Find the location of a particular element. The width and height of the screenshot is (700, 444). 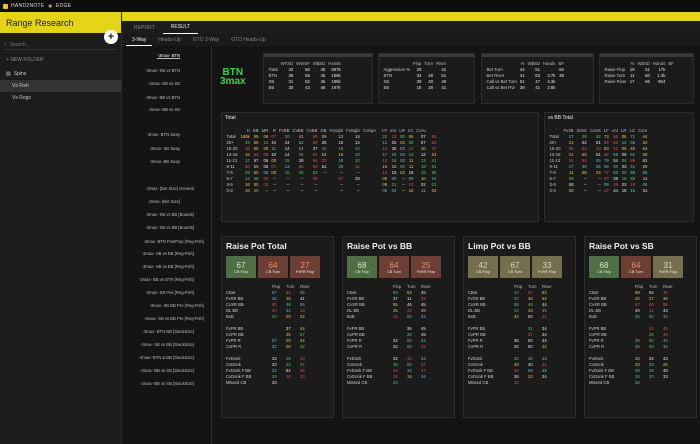

stat-value: 44 is located at coordinates (302, 340).